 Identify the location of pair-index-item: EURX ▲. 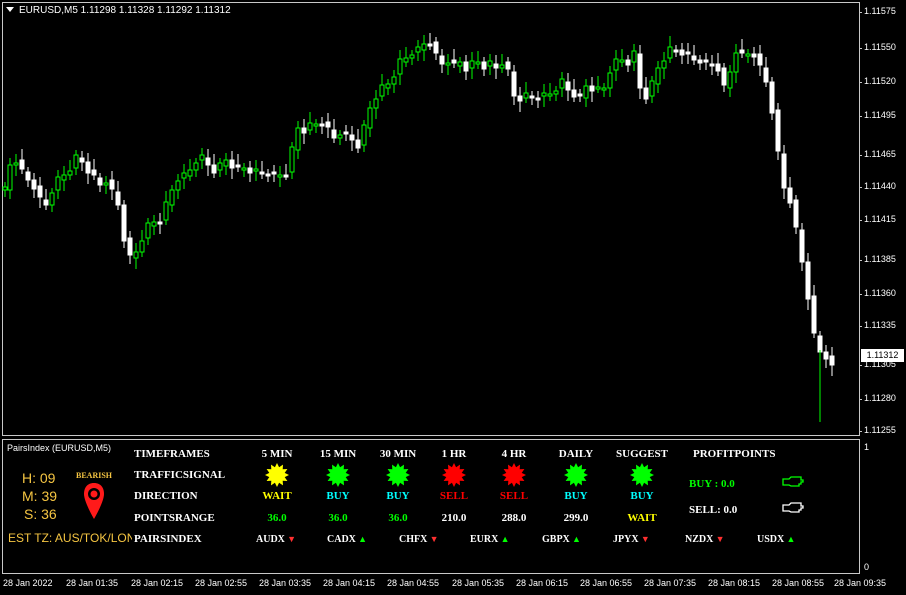
(490, 539).